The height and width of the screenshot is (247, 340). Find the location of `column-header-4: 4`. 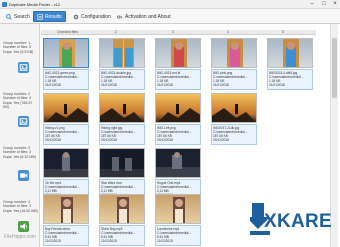

column-header-4: 4 is located at coordinates (228, 32).